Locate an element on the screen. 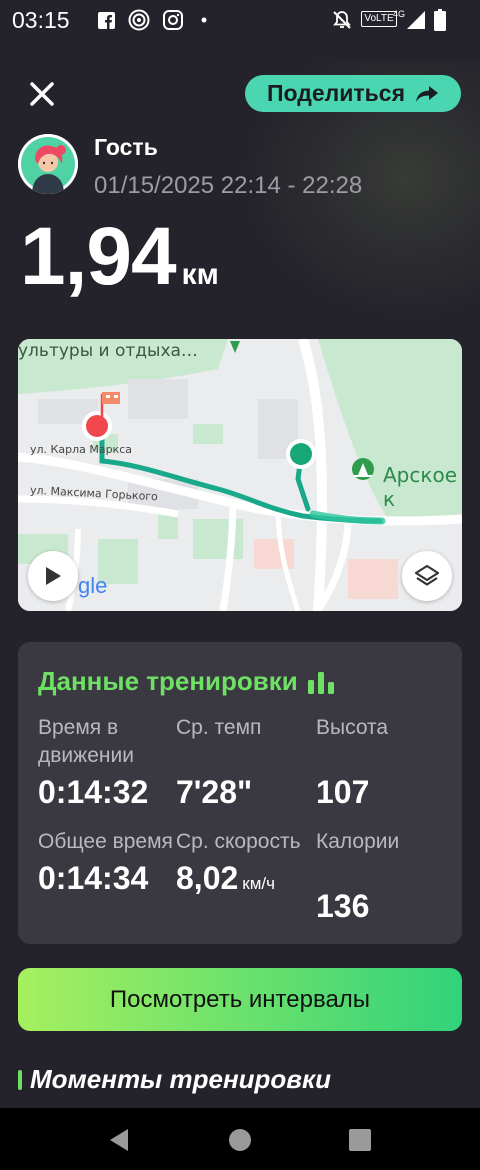 Image resolution: width=480 pixels, height=1170 pixels. podcast-icon is located at coordinates (139, 20).